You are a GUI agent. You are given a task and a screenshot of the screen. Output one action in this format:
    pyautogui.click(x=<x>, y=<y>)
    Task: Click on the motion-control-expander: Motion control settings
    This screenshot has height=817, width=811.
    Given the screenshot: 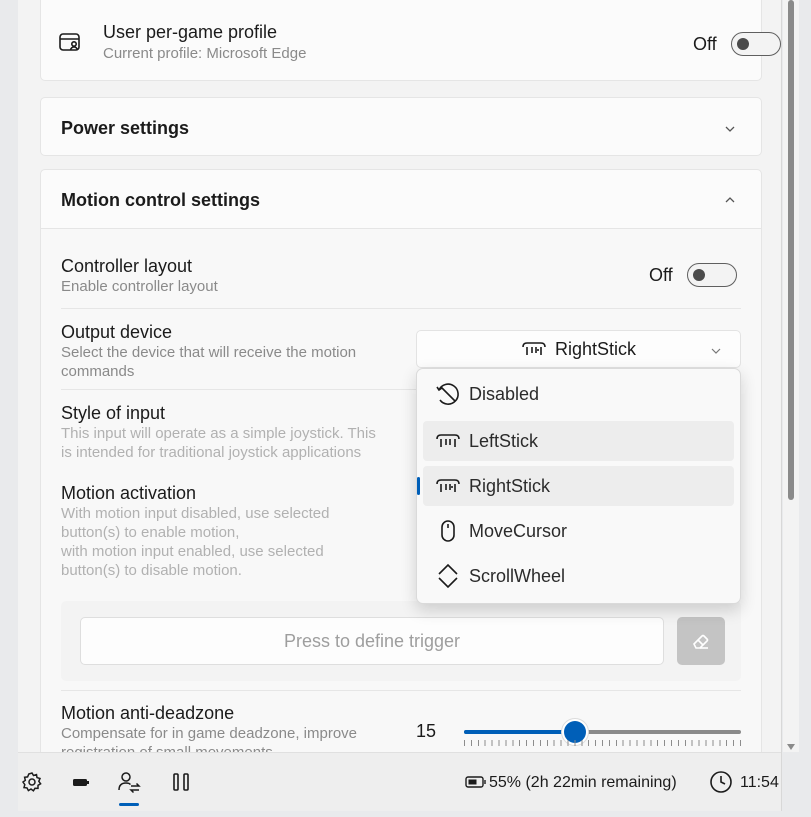 What is the action you would take?
    pyautogui.click(x=401, y=199)
    